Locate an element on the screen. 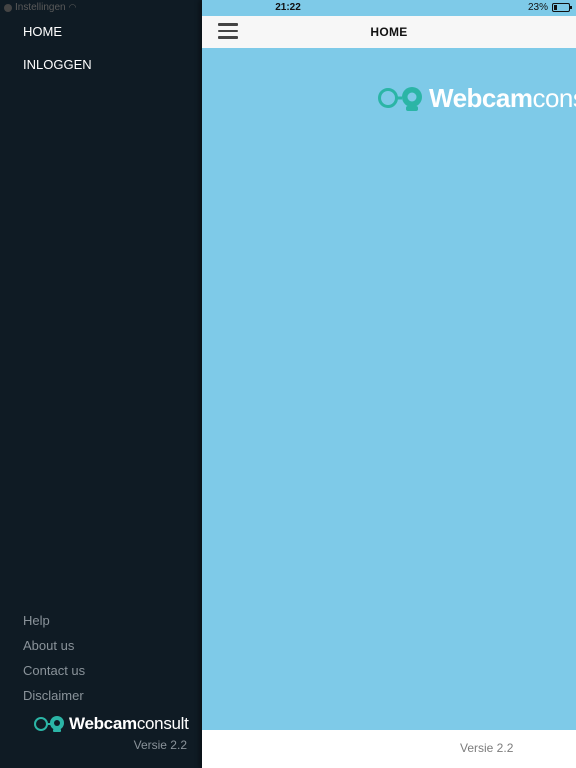  status-battery: 23% is located at coordinates (549, 7).